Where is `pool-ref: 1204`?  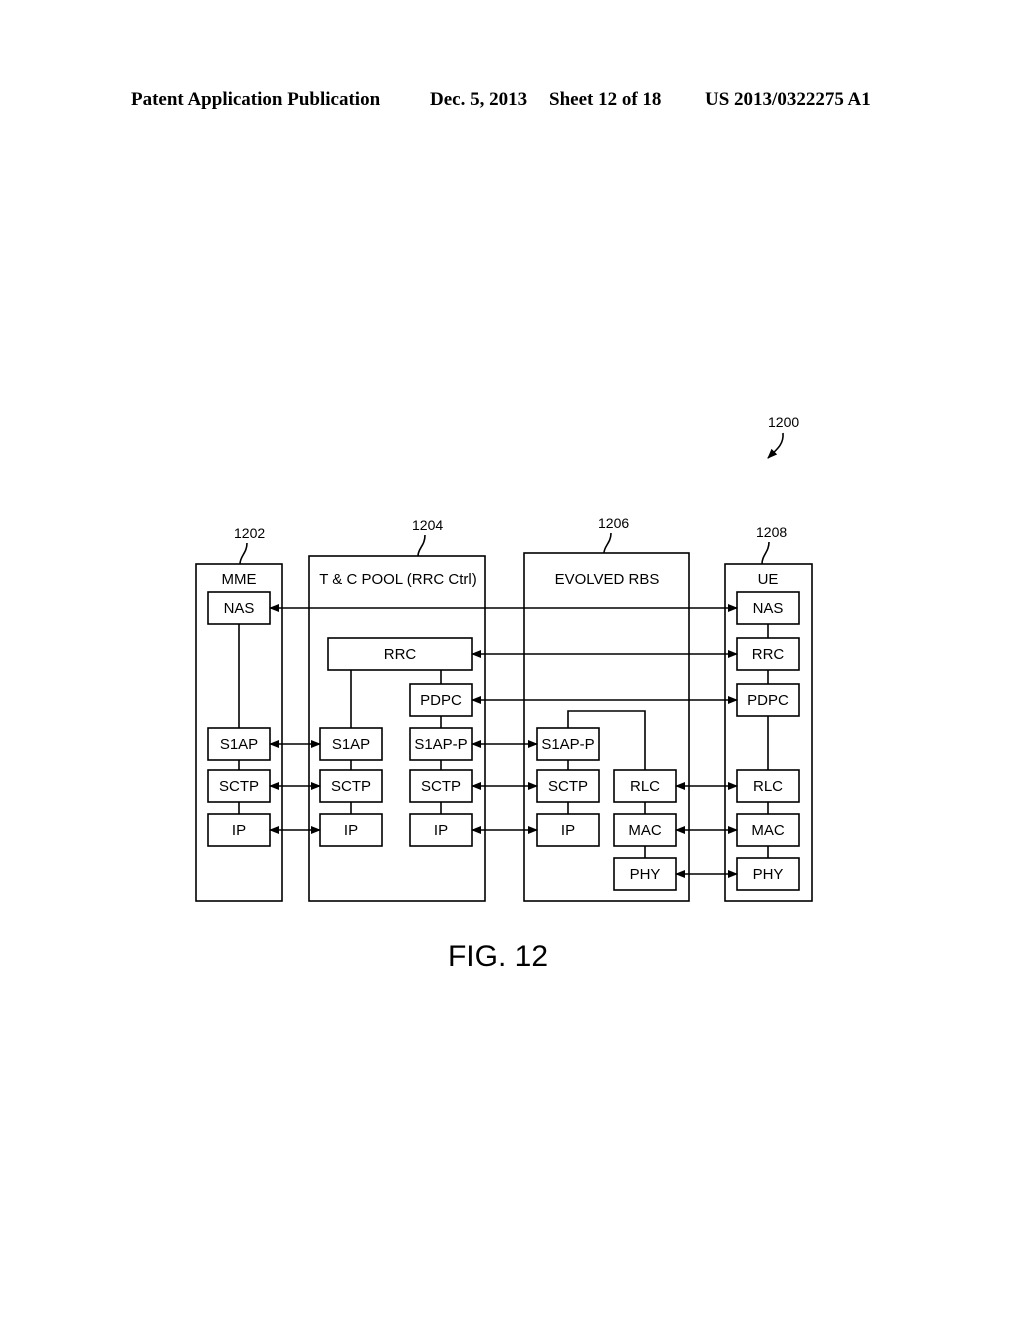
pool-ref: 1204 is located at coordinates (427, 525).